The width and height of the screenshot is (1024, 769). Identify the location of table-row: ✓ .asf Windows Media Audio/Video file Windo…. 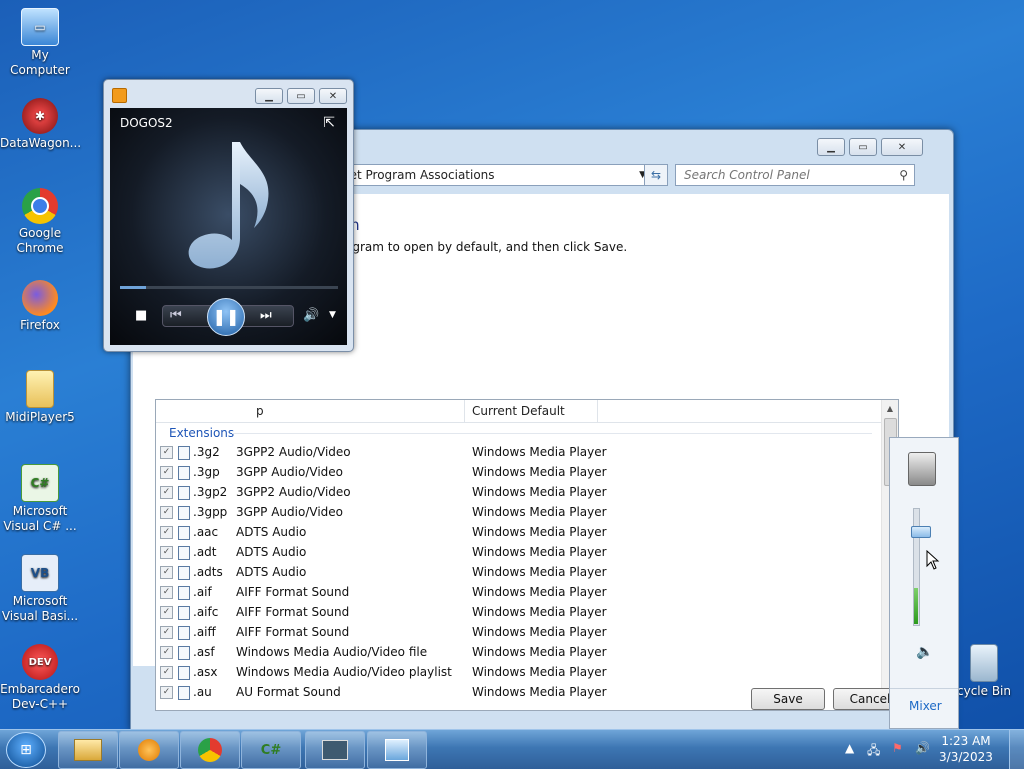
(518, 653).